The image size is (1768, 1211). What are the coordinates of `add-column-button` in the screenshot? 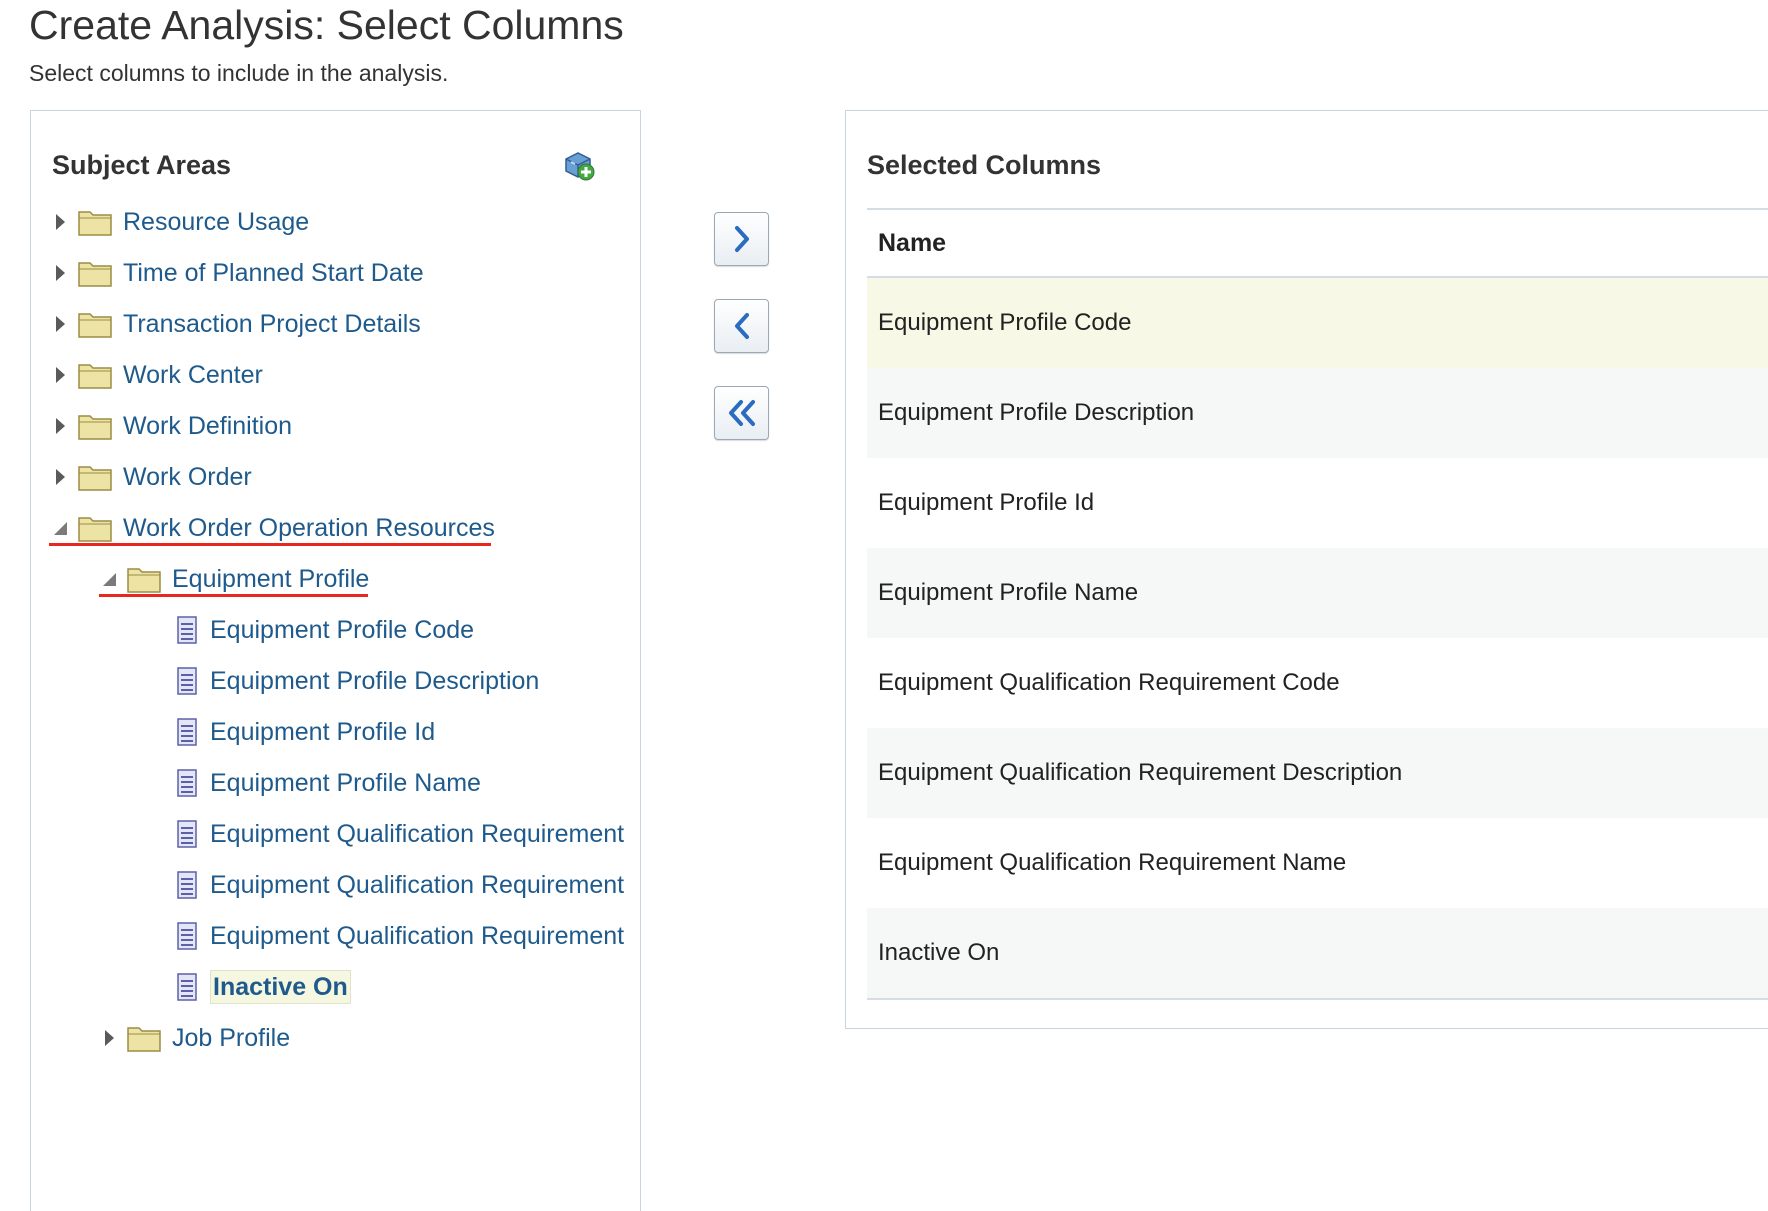 It's located at (741, 239).